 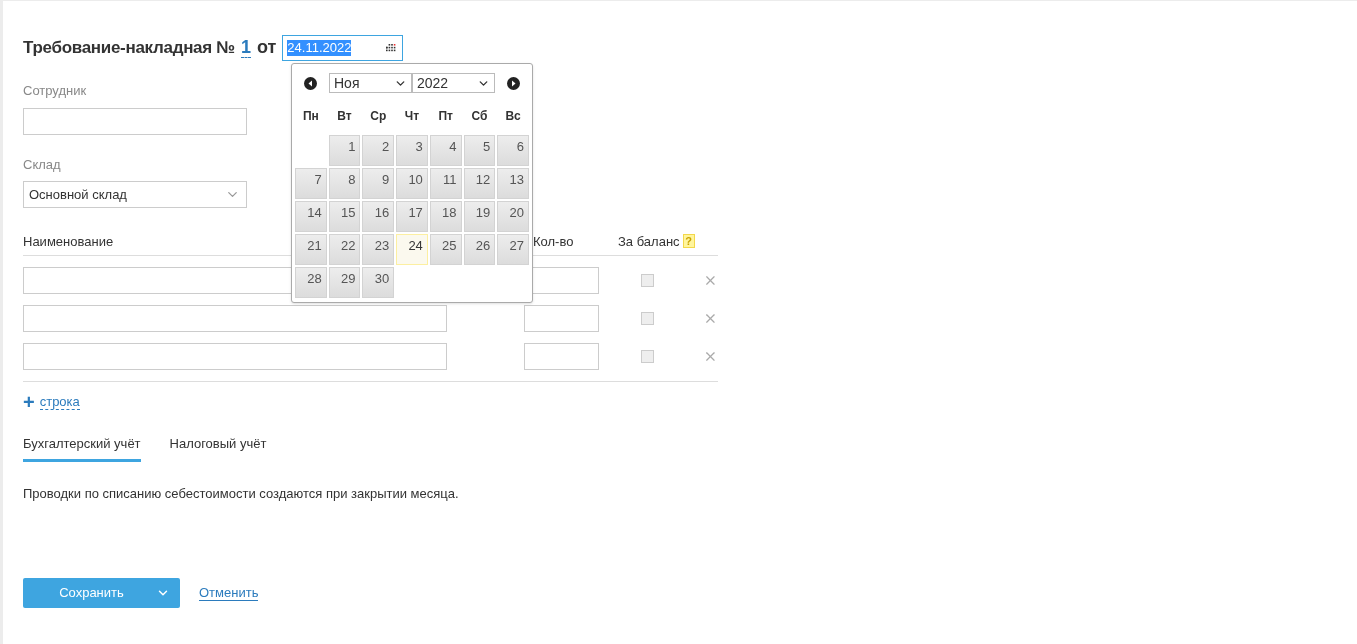 What do you see at coordinates (513, 249) in the screenshot?
I see `calendar-day: 27` at bounding box center [513, 249].